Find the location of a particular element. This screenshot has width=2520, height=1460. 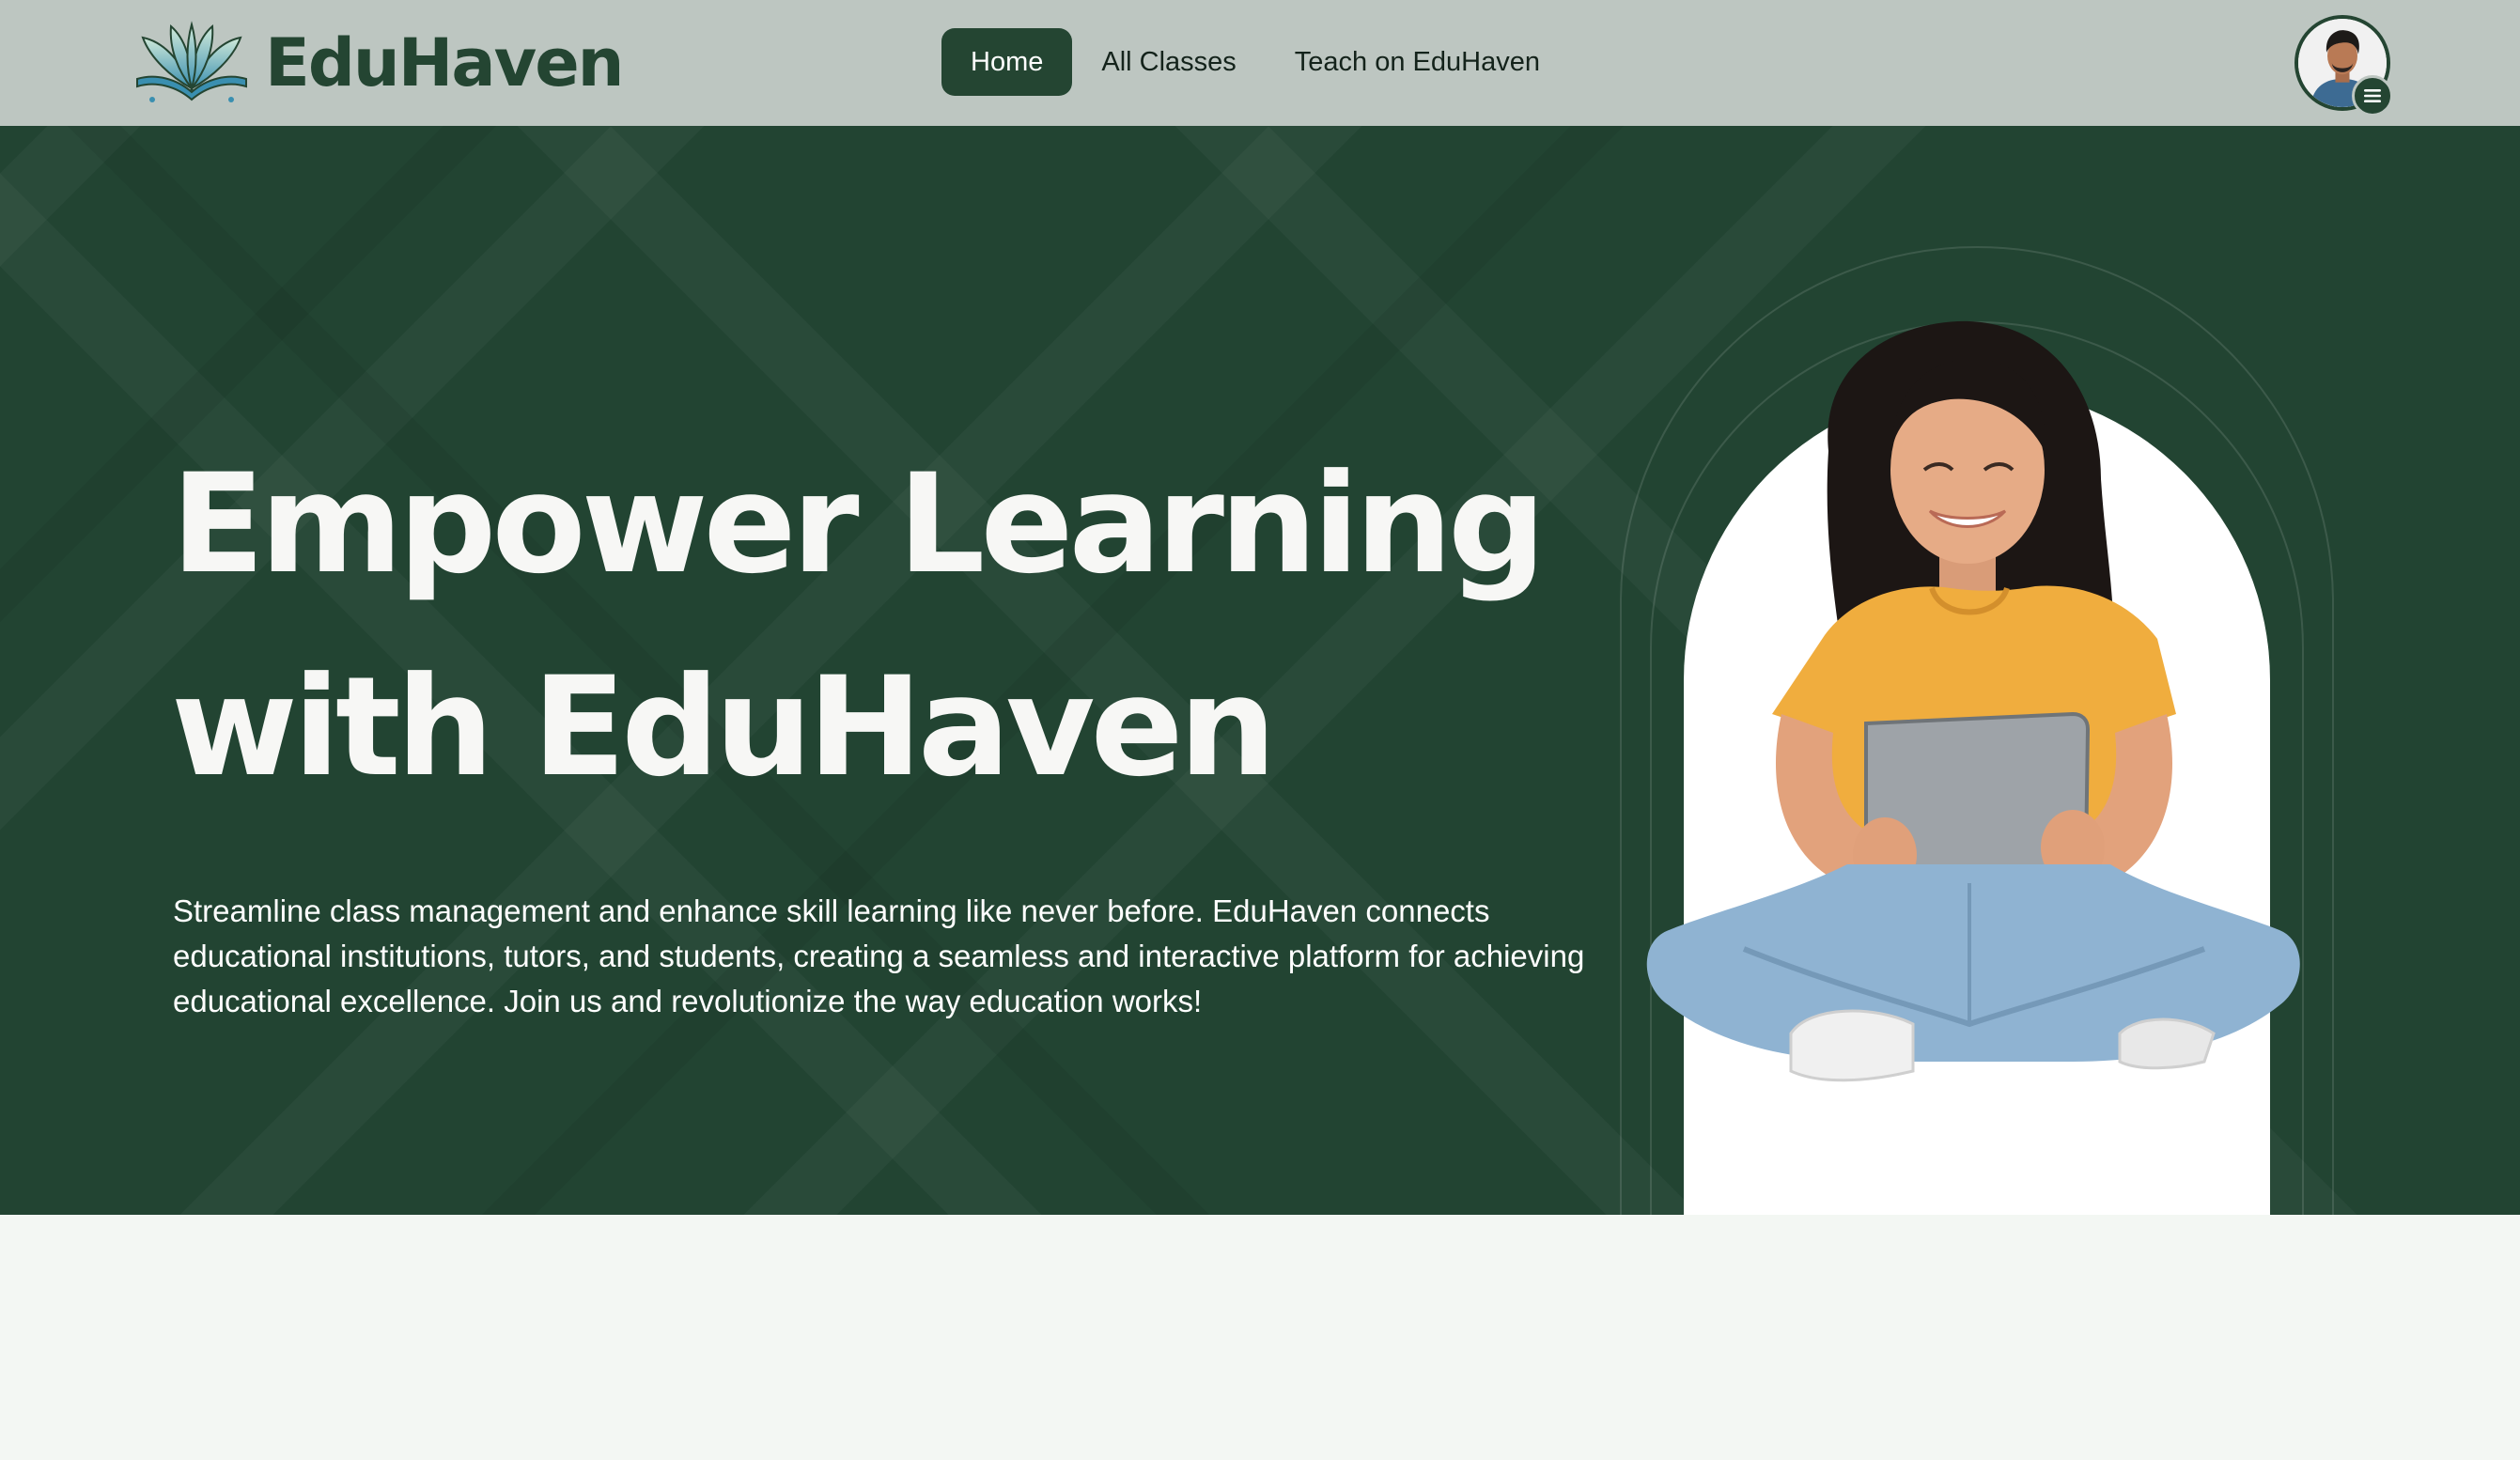

nav-home-link: Home is located at coordinates (1007, 62).